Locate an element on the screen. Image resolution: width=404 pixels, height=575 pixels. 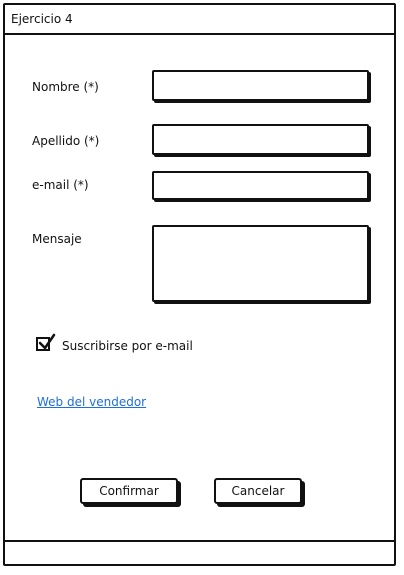
mensaje-textarea is located at coordinates (260, 263).